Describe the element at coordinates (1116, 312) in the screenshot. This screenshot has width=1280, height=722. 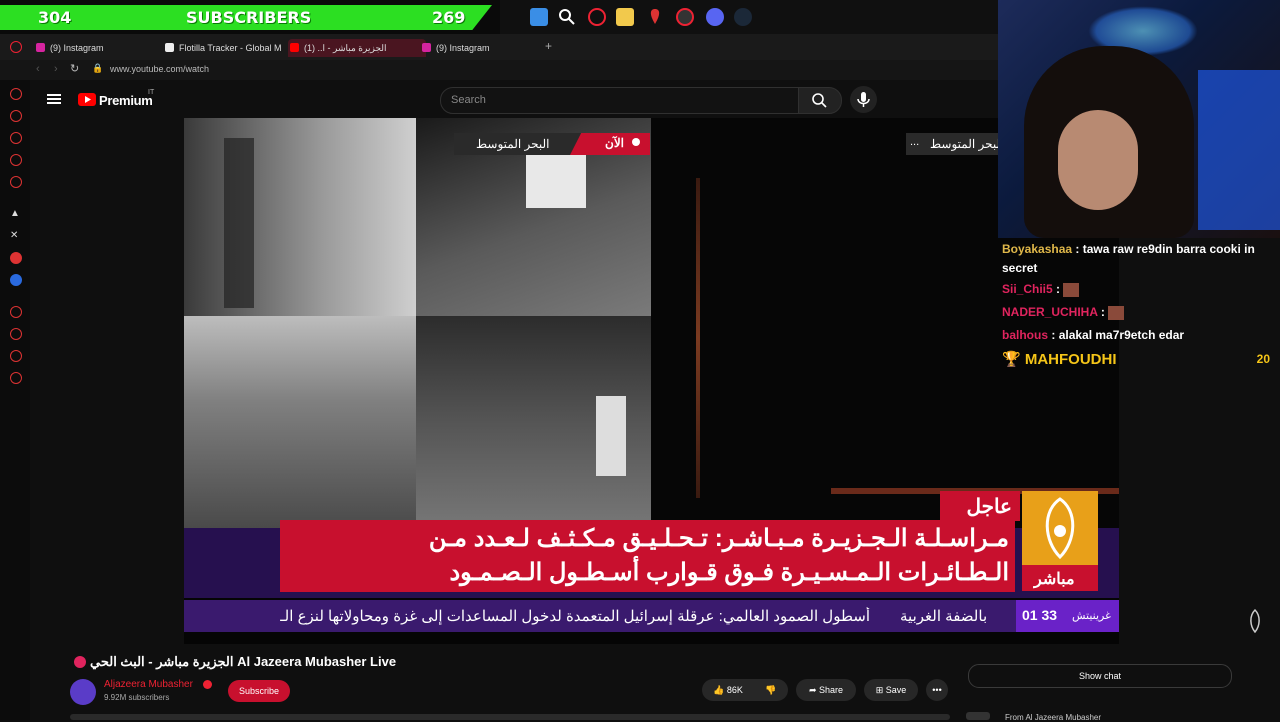
I see `emote-icon` at that location.